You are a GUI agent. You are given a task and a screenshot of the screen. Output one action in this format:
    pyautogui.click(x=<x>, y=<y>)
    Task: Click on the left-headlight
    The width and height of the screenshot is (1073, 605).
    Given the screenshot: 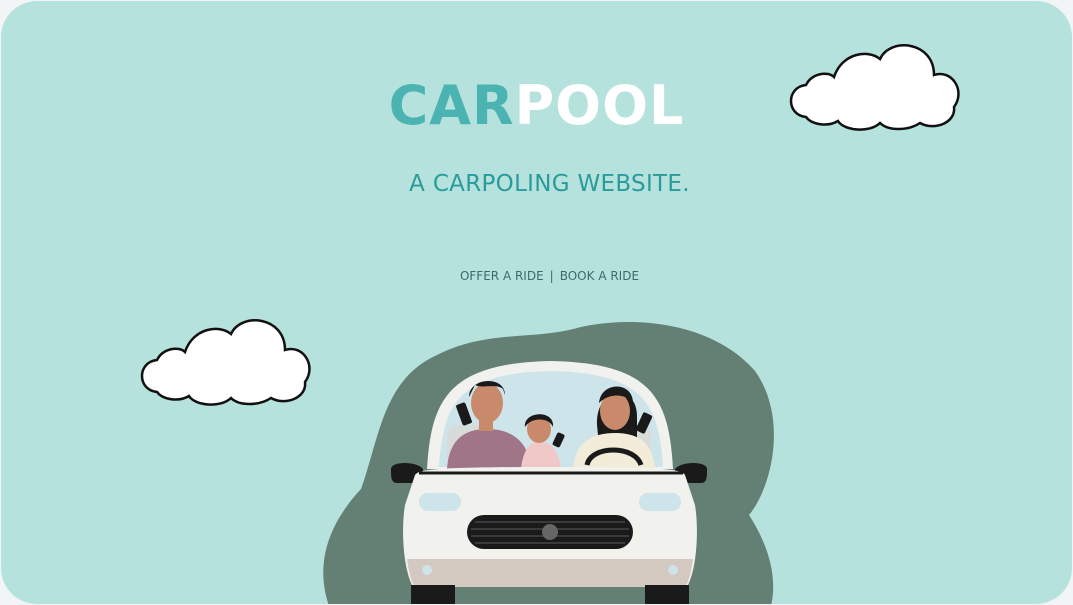 What is the action you would take?
    pyautogui.click(x=440, y=502)
    